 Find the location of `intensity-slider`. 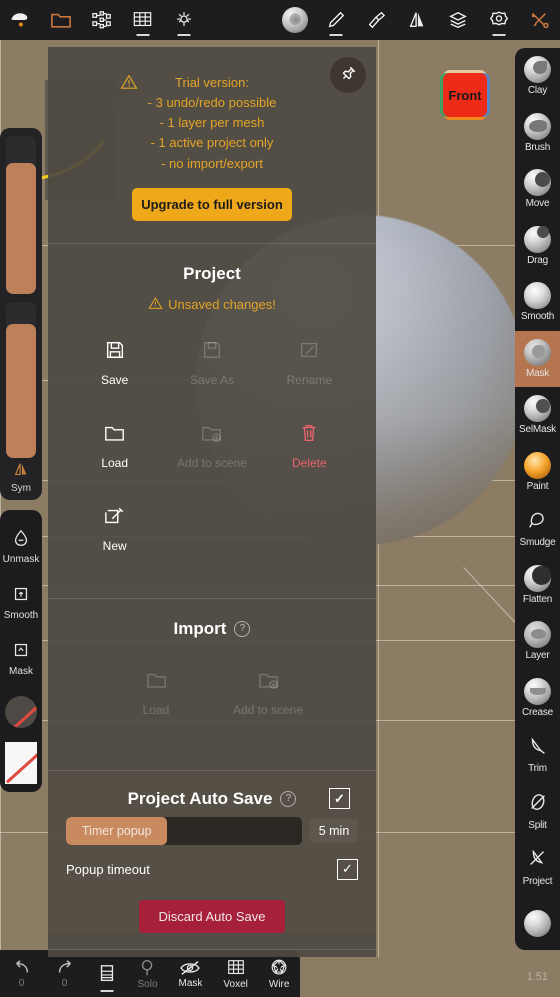

intensity-slider is located at coordinates (21, 380).